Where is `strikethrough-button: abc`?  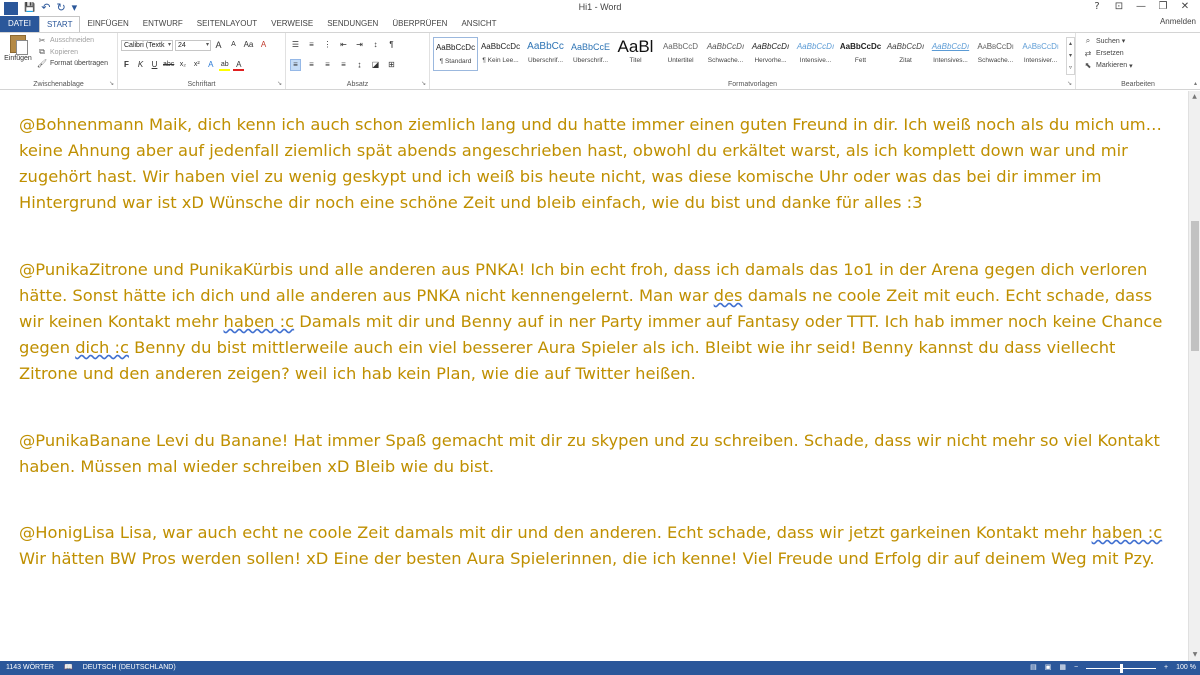
strikethrough-button: abc is located at coordinates (168, 65).